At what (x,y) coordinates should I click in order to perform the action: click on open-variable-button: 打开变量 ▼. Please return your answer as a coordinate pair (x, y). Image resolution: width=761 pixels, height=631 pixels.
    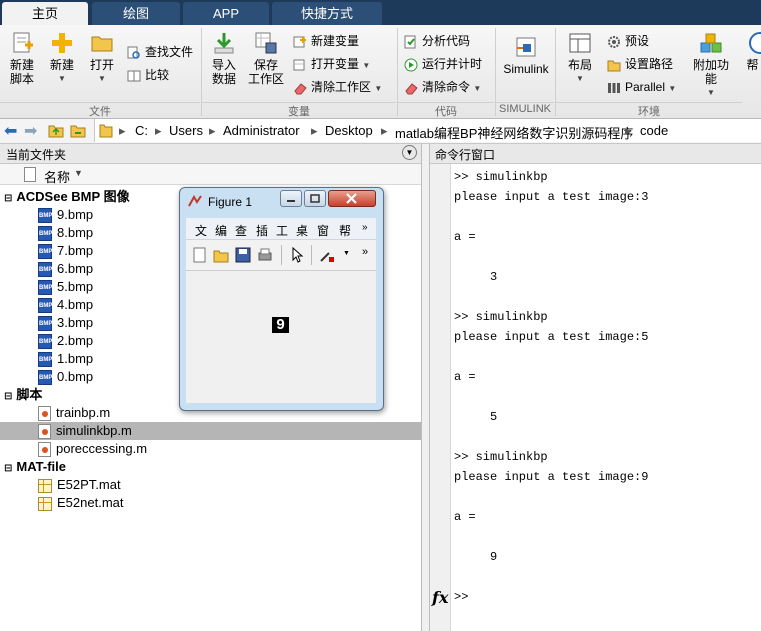
    Looking at the image, I should click on (331, 64).